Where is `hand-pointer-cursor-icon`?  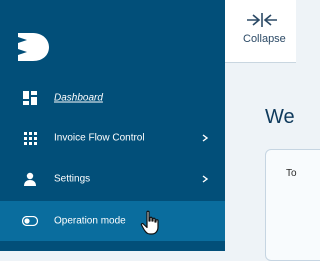 hand-pointer-cursor-icon is located at coordinates (149, 222).